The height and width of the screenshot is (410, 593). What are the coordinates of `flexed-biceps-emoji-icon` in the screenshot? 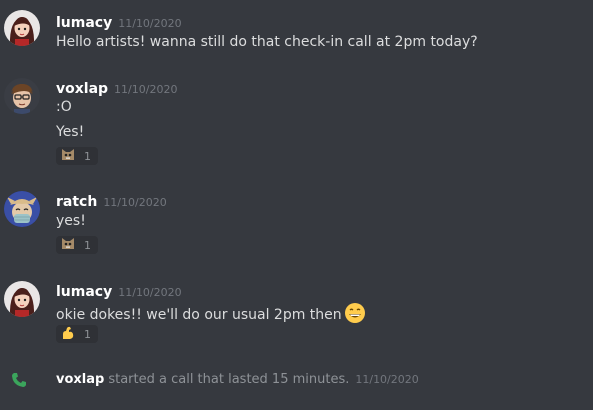 It's located at (68, 334).